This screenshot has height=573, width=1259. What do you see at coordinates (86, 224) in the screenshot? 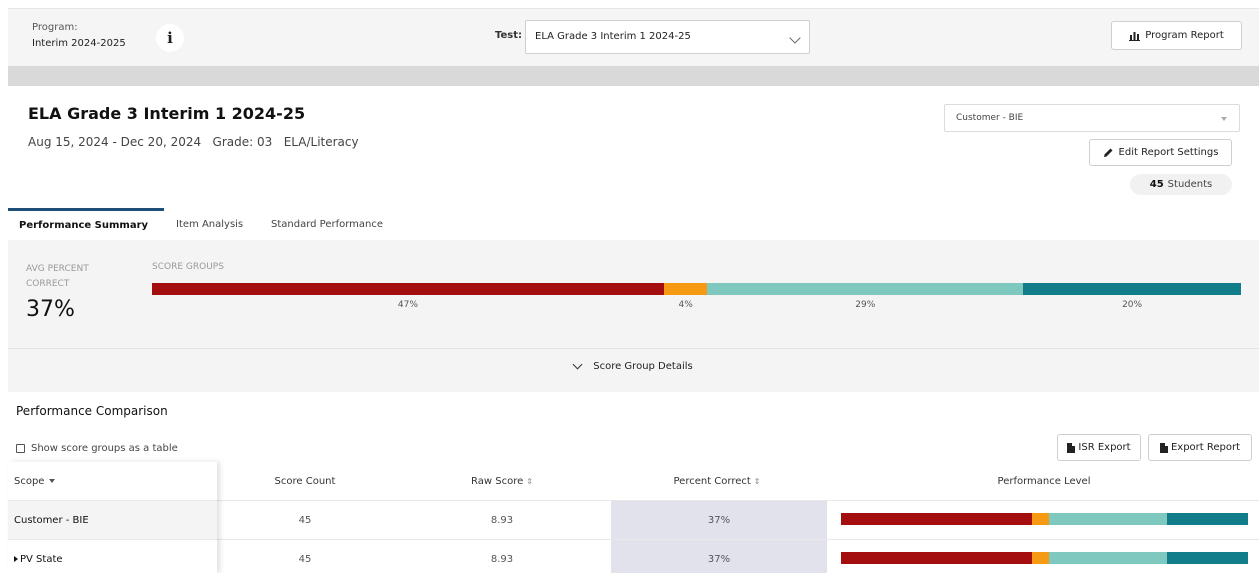
I see `tab-performance-summary: Performance Summary` at bounding box center [86, 224].